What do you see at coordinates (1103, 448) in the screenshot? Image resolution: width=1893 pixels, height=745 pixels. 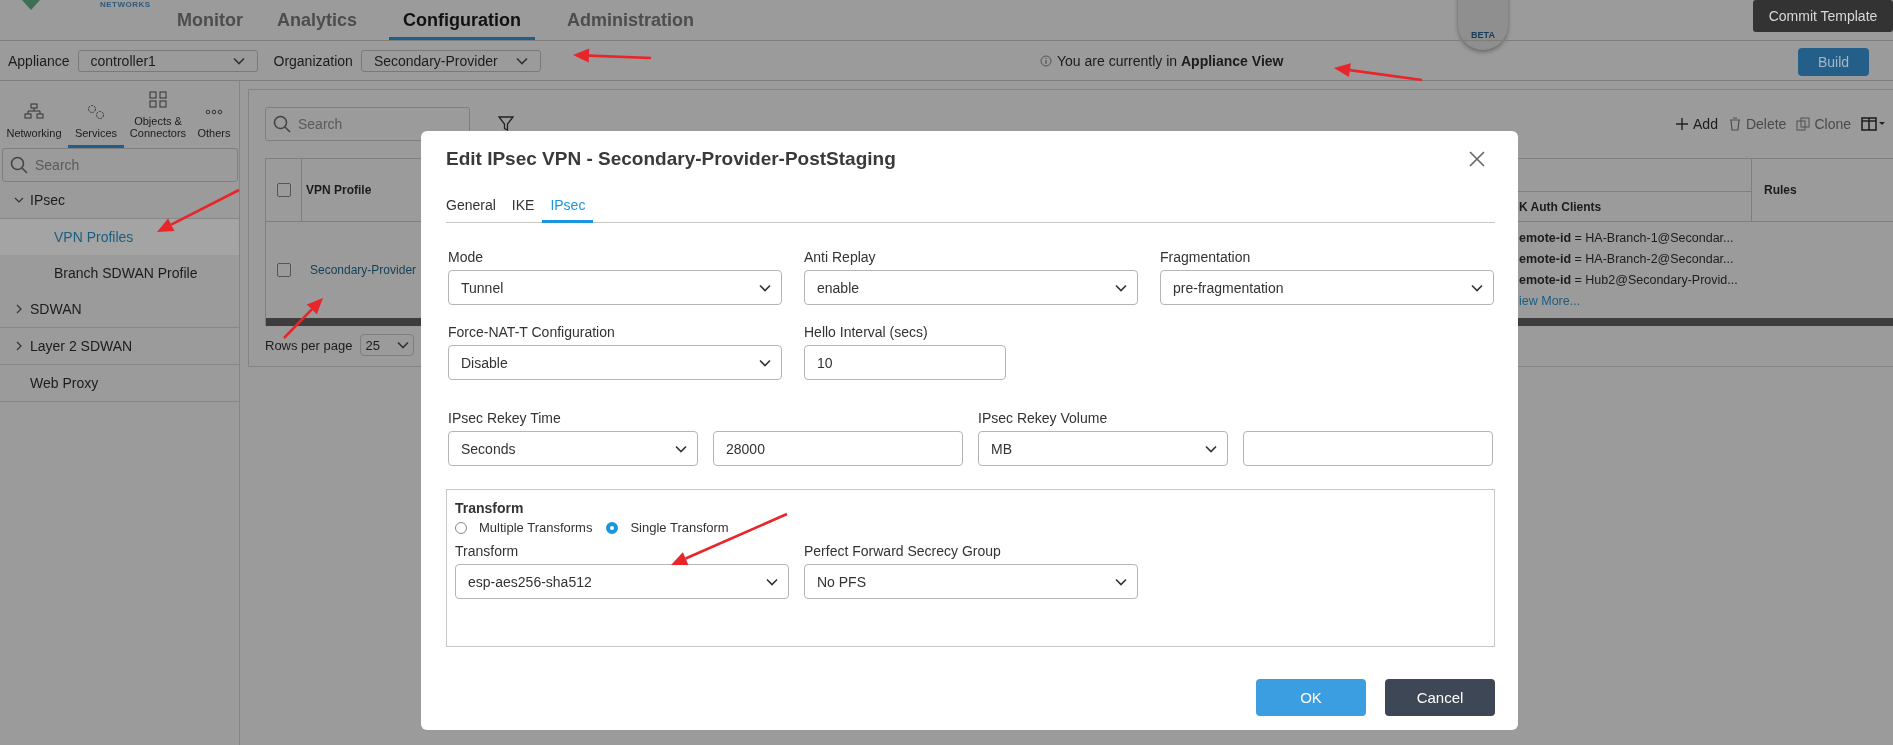 I see `dropdown: MB` at bounding box center [1103, 448].